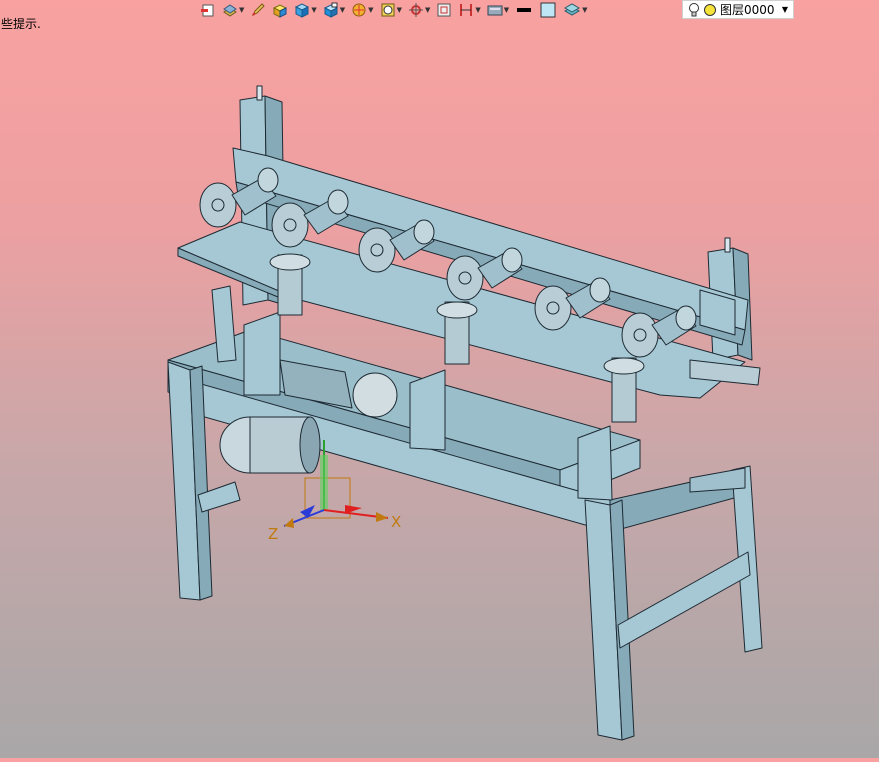 This screenshot has height=762, width=879. I want to click on view-orient-icon, so click(330, 10).